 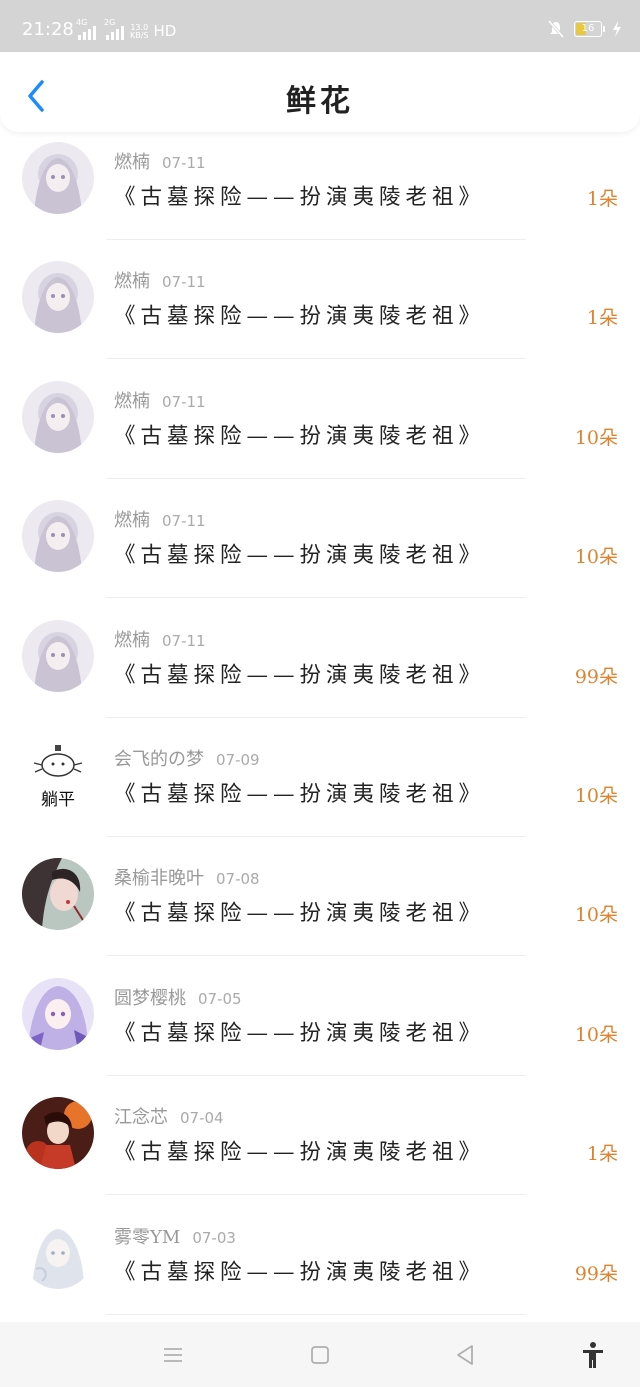 I want to click on menu-button, so click(x=173, y=1355).